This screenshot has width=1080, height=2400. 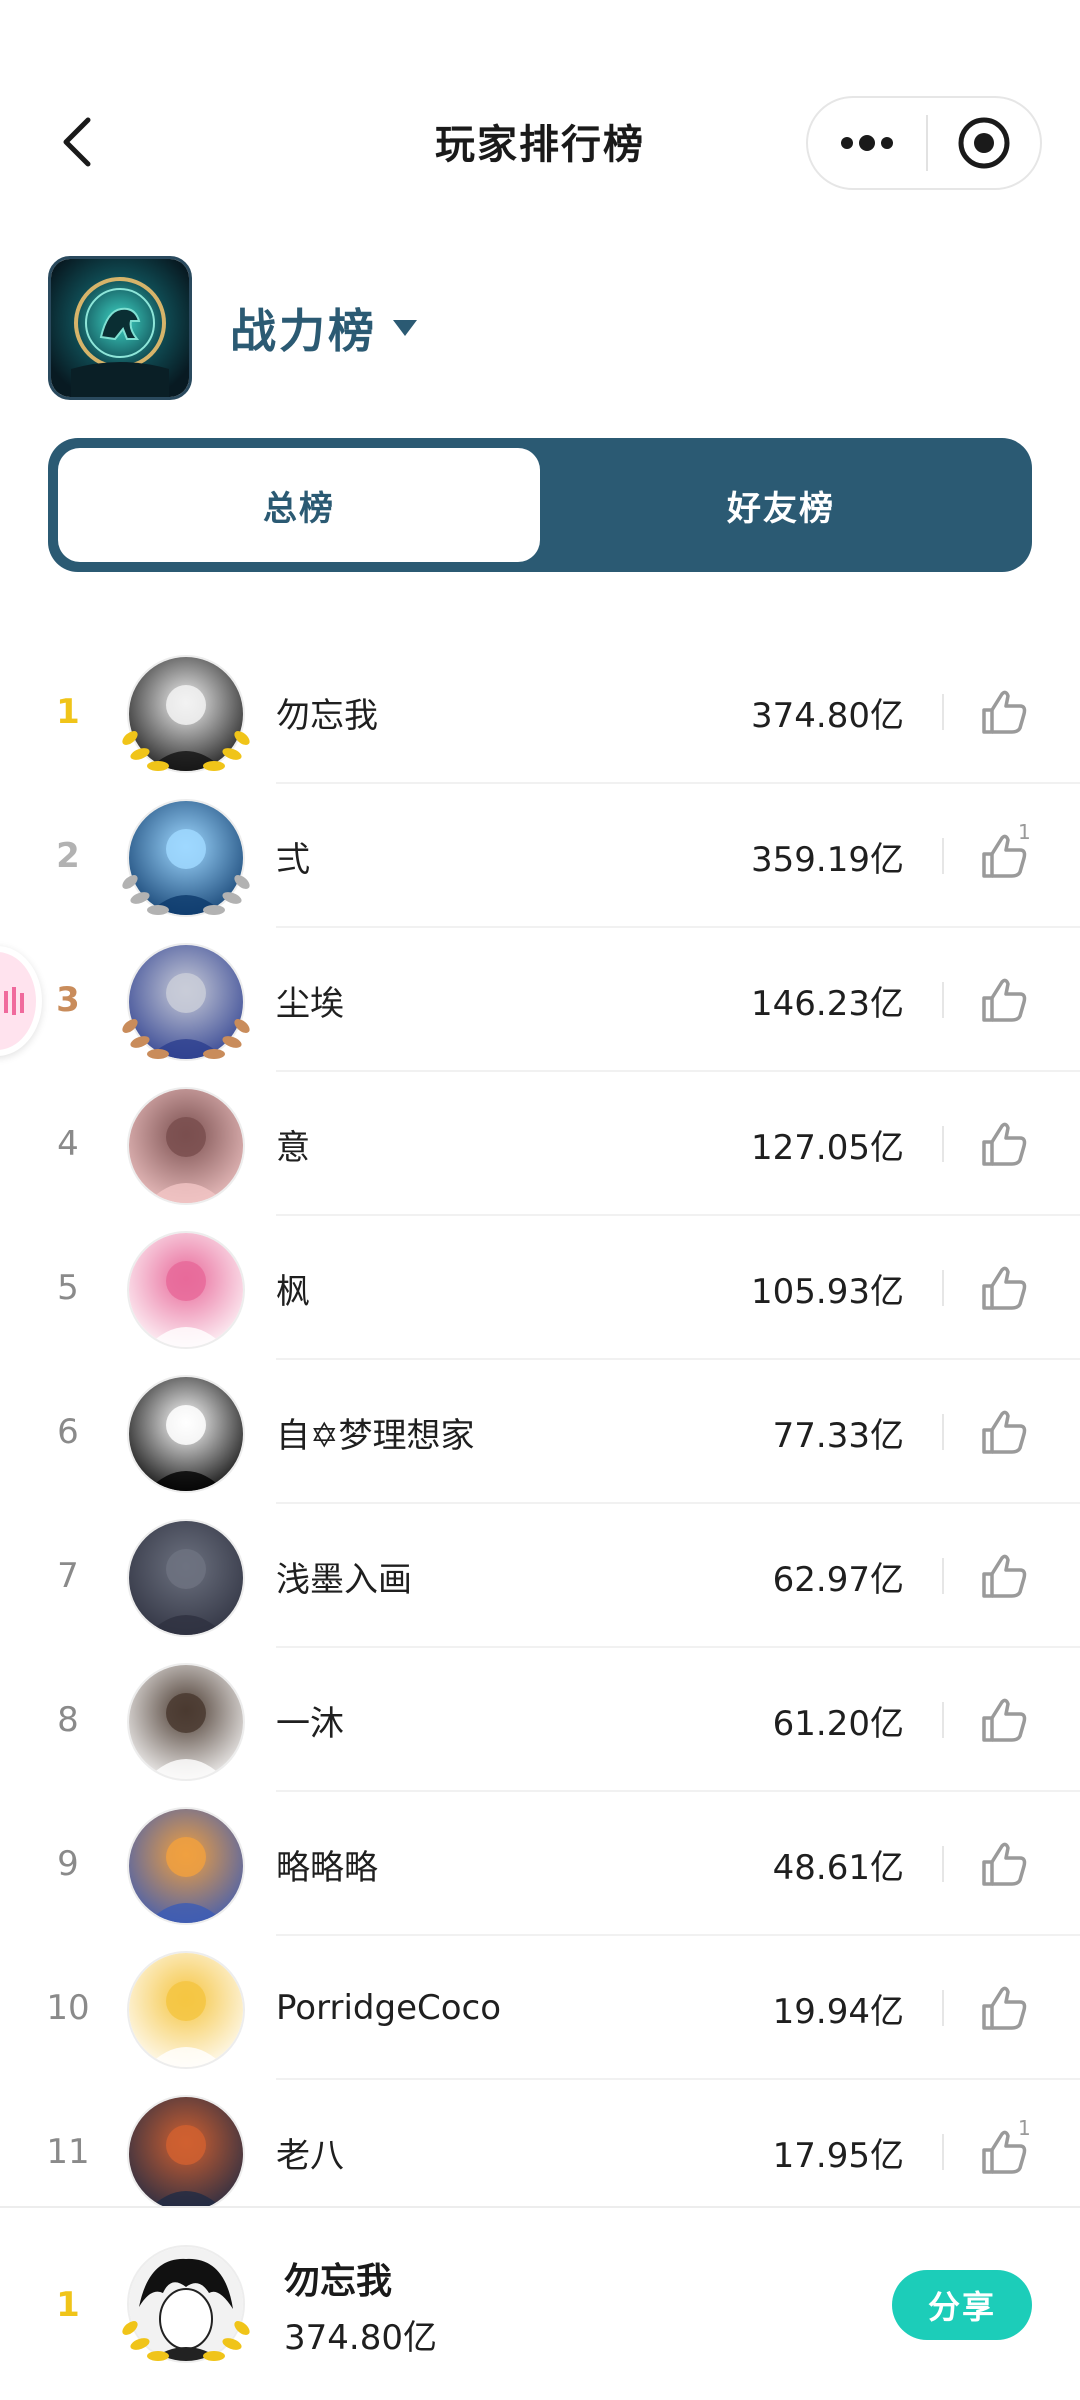 I want to click on player-score: 359.19亿, so click(x=827, y=859).